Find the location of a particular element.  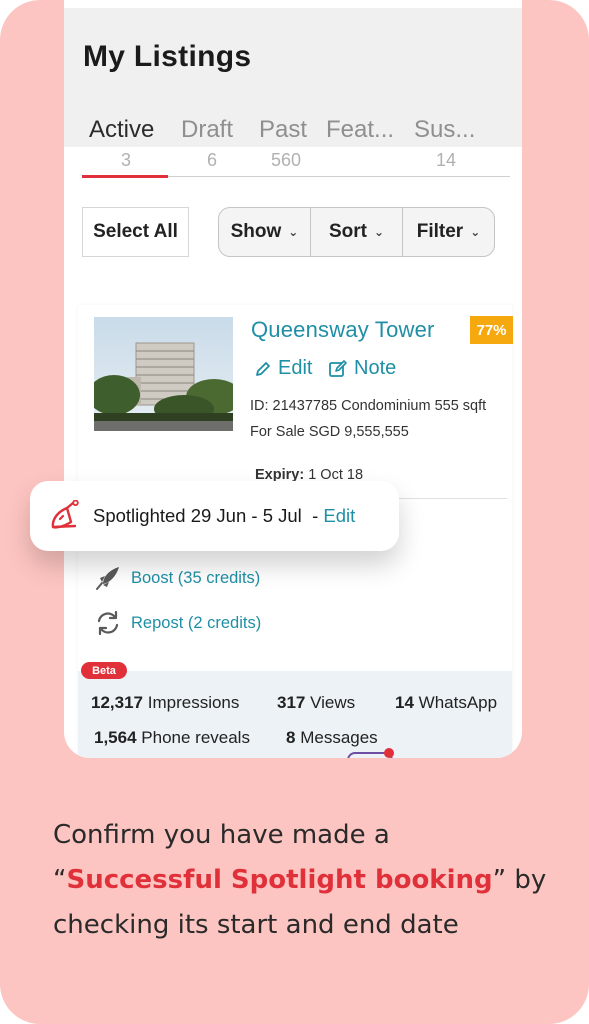

listing-photo is located at coordinates (163, 374).